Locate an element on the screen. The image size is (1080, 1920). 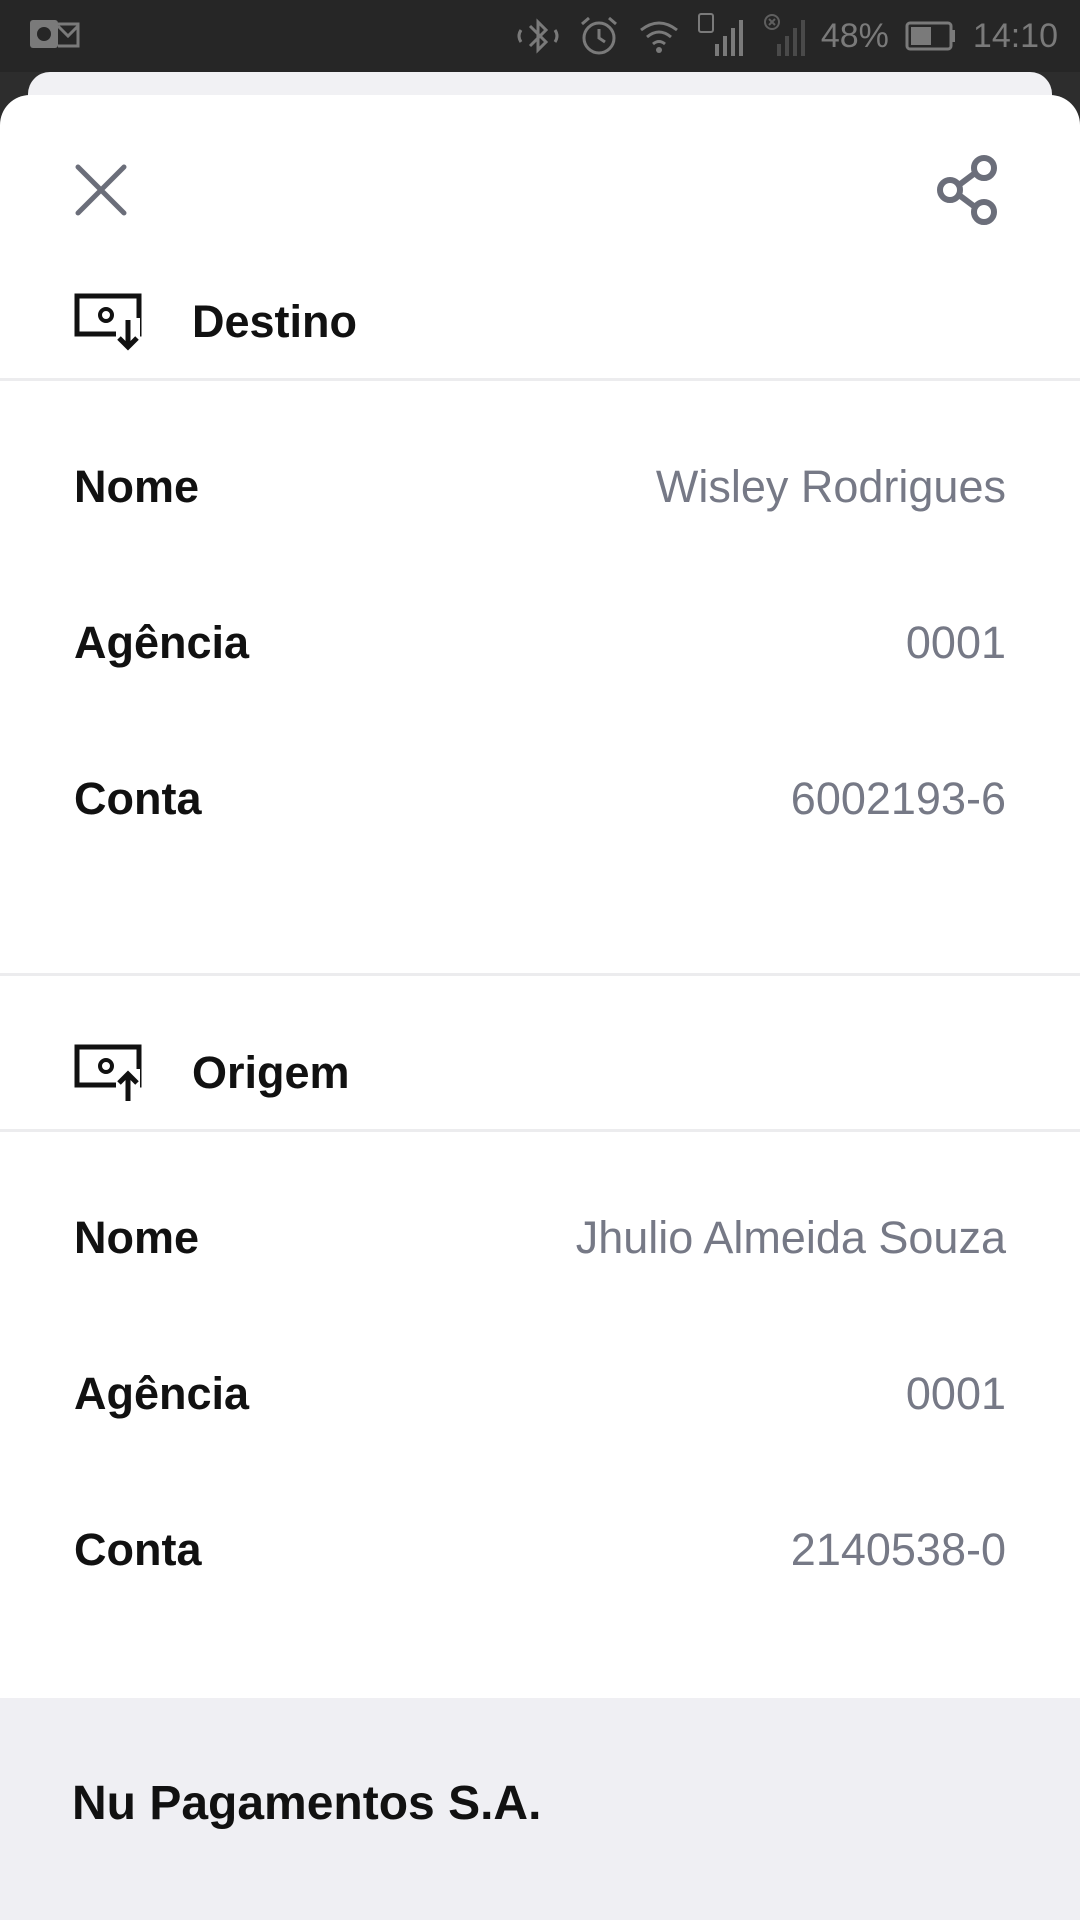
outlook-icon is located at coordinates (54, 36).